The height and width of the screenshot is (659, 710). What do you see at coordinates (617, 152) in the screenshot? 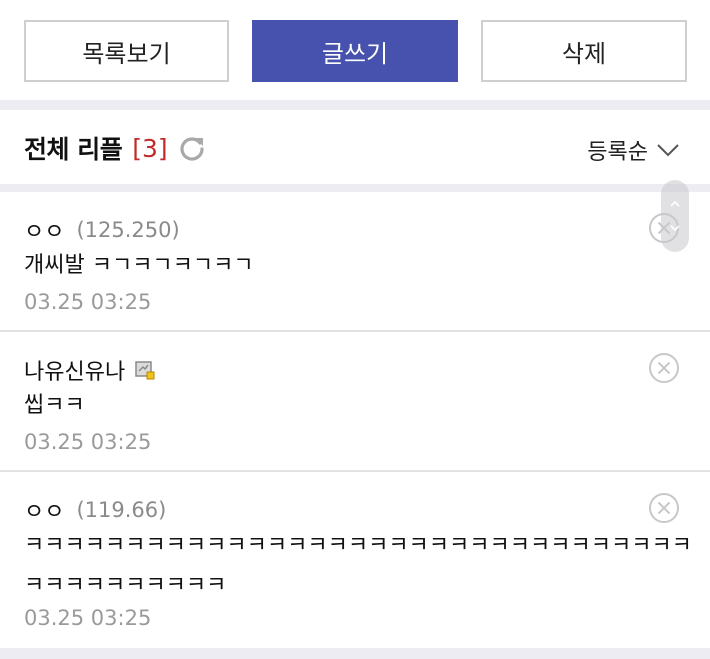
I see `sort-label: 등록순` at bounding box center [617, 152].